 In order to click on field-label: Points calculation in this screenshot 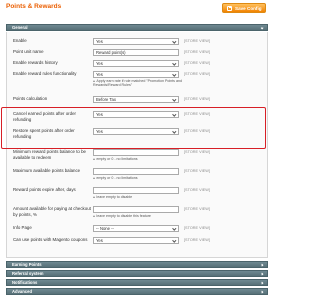, I will do `click(30, 98)`.